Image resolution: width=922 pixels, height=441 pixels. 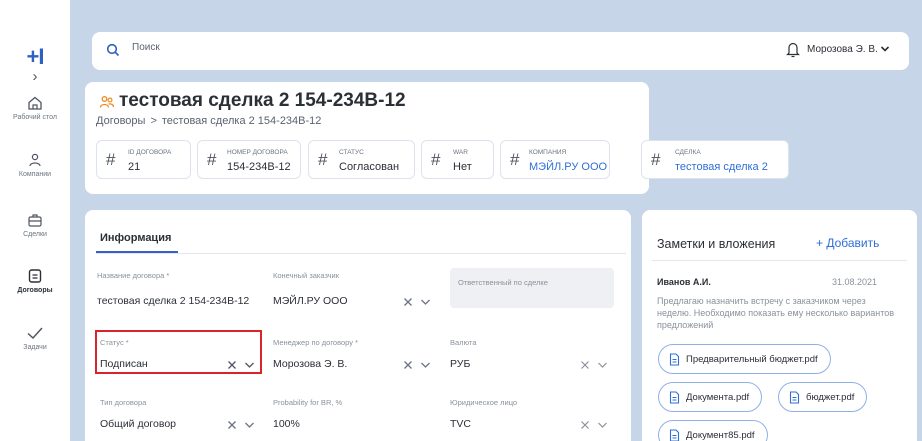 I want to click on sidebar-item-label: Сделки, so click(x=35, y=234).